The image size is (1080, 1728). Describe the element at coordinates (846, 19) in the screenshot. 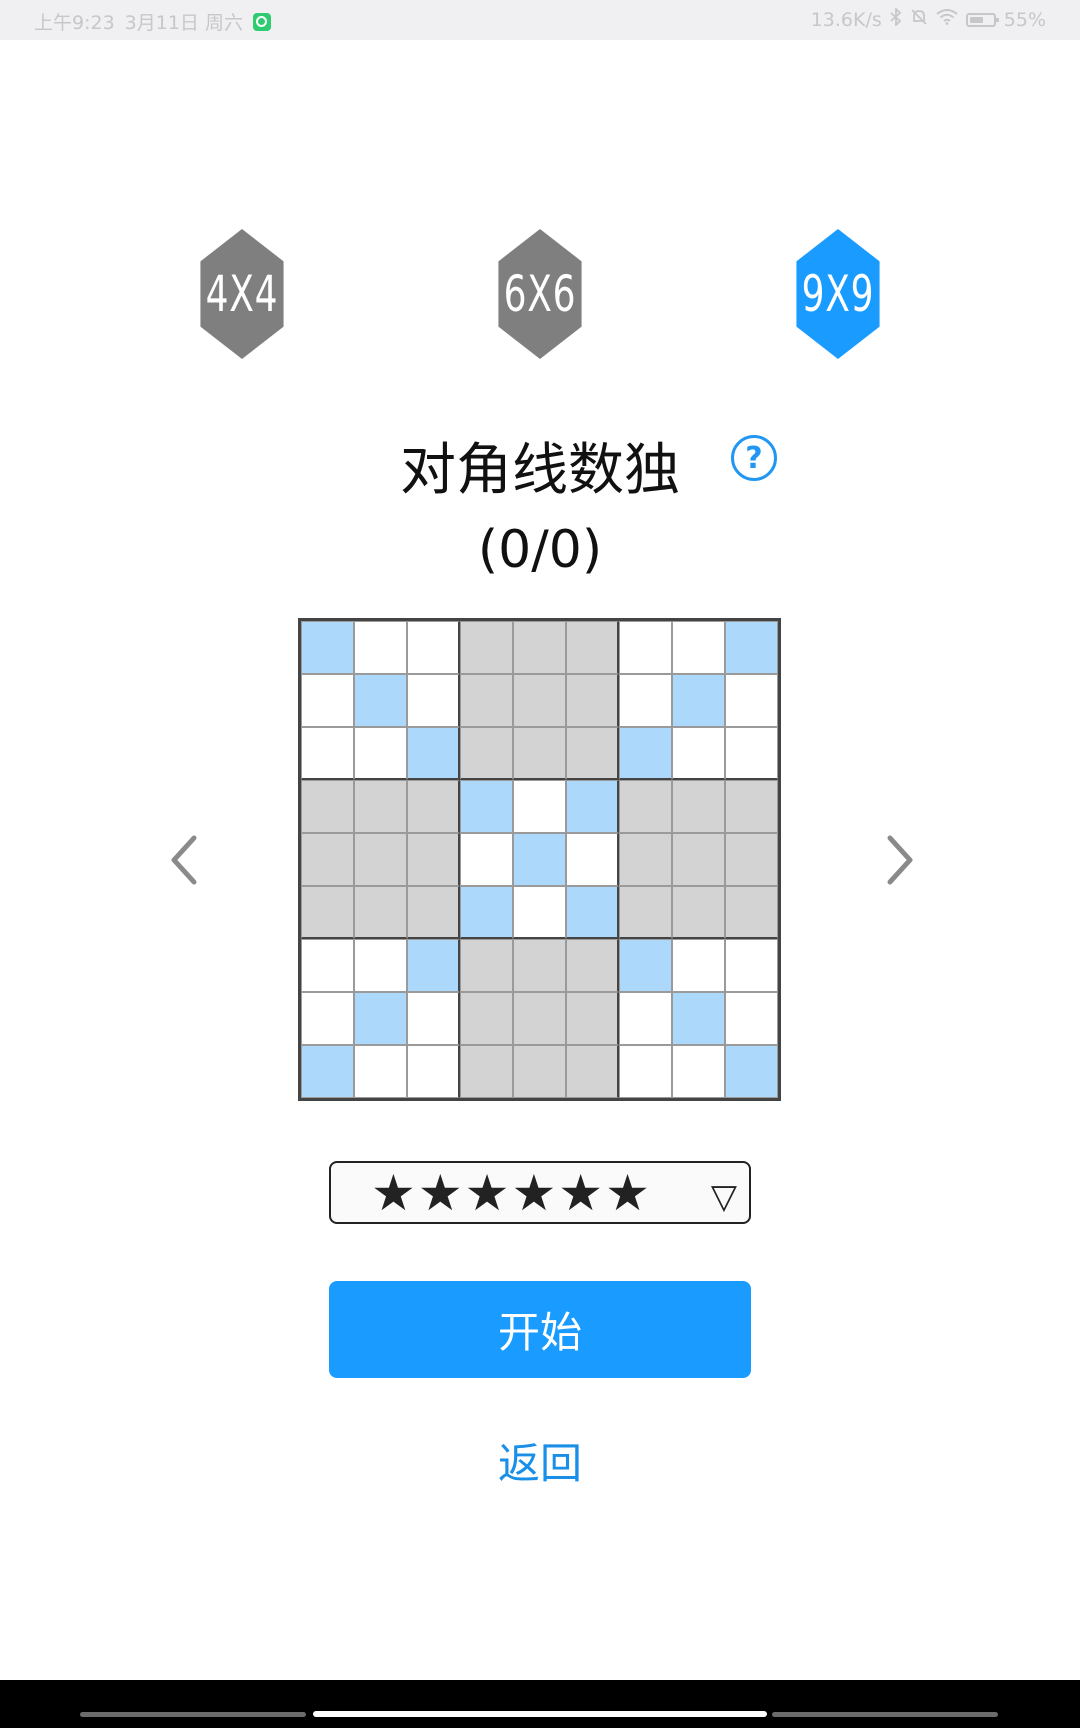

I see `network-speed: 13.6K/s` at that location.